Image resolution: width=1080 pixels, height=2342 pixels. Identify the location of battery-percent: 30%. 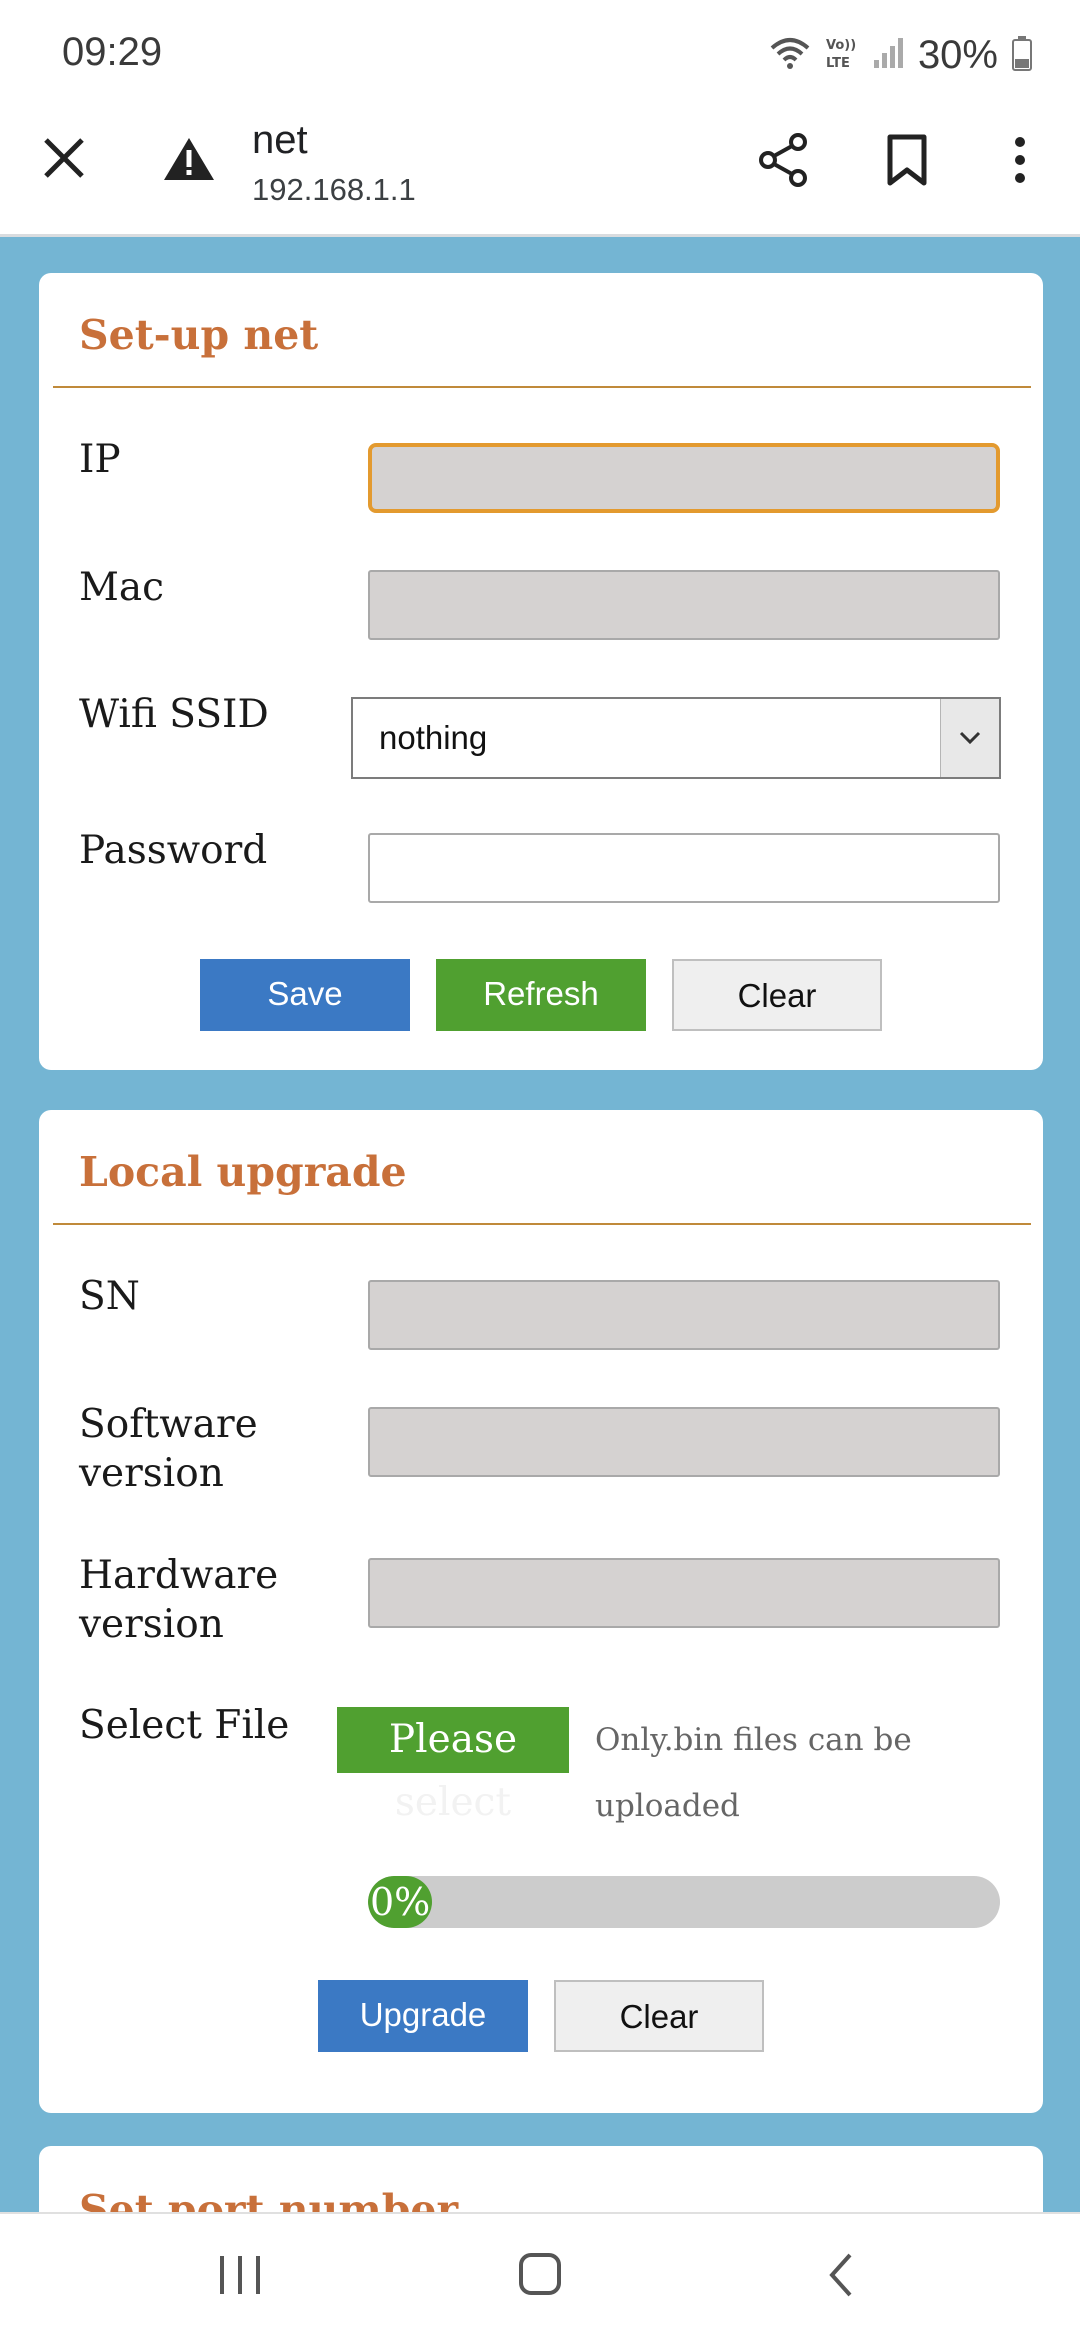
(957, 54).